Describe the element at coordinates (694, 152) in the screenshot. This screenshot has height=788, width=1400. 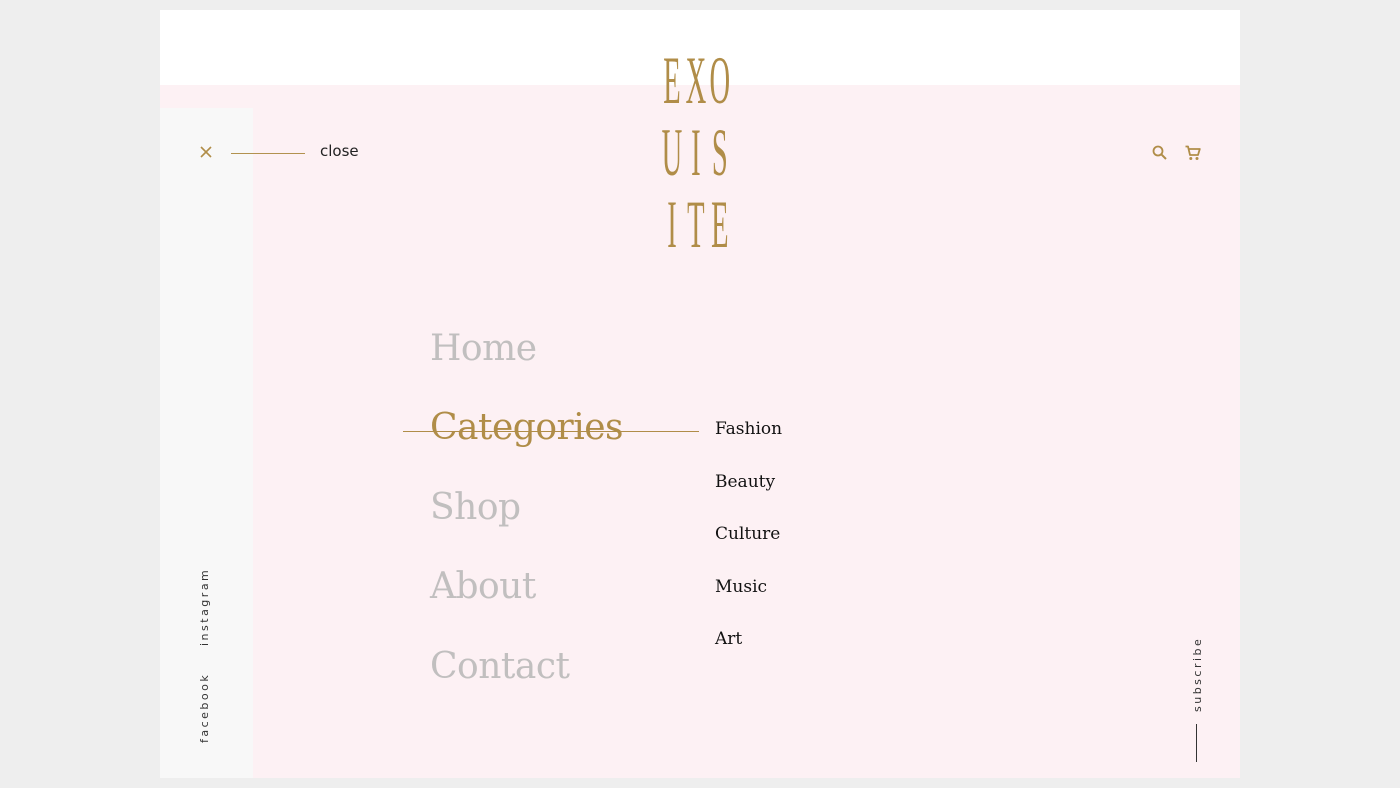
I see `logo-row-2: U I S` at that location.